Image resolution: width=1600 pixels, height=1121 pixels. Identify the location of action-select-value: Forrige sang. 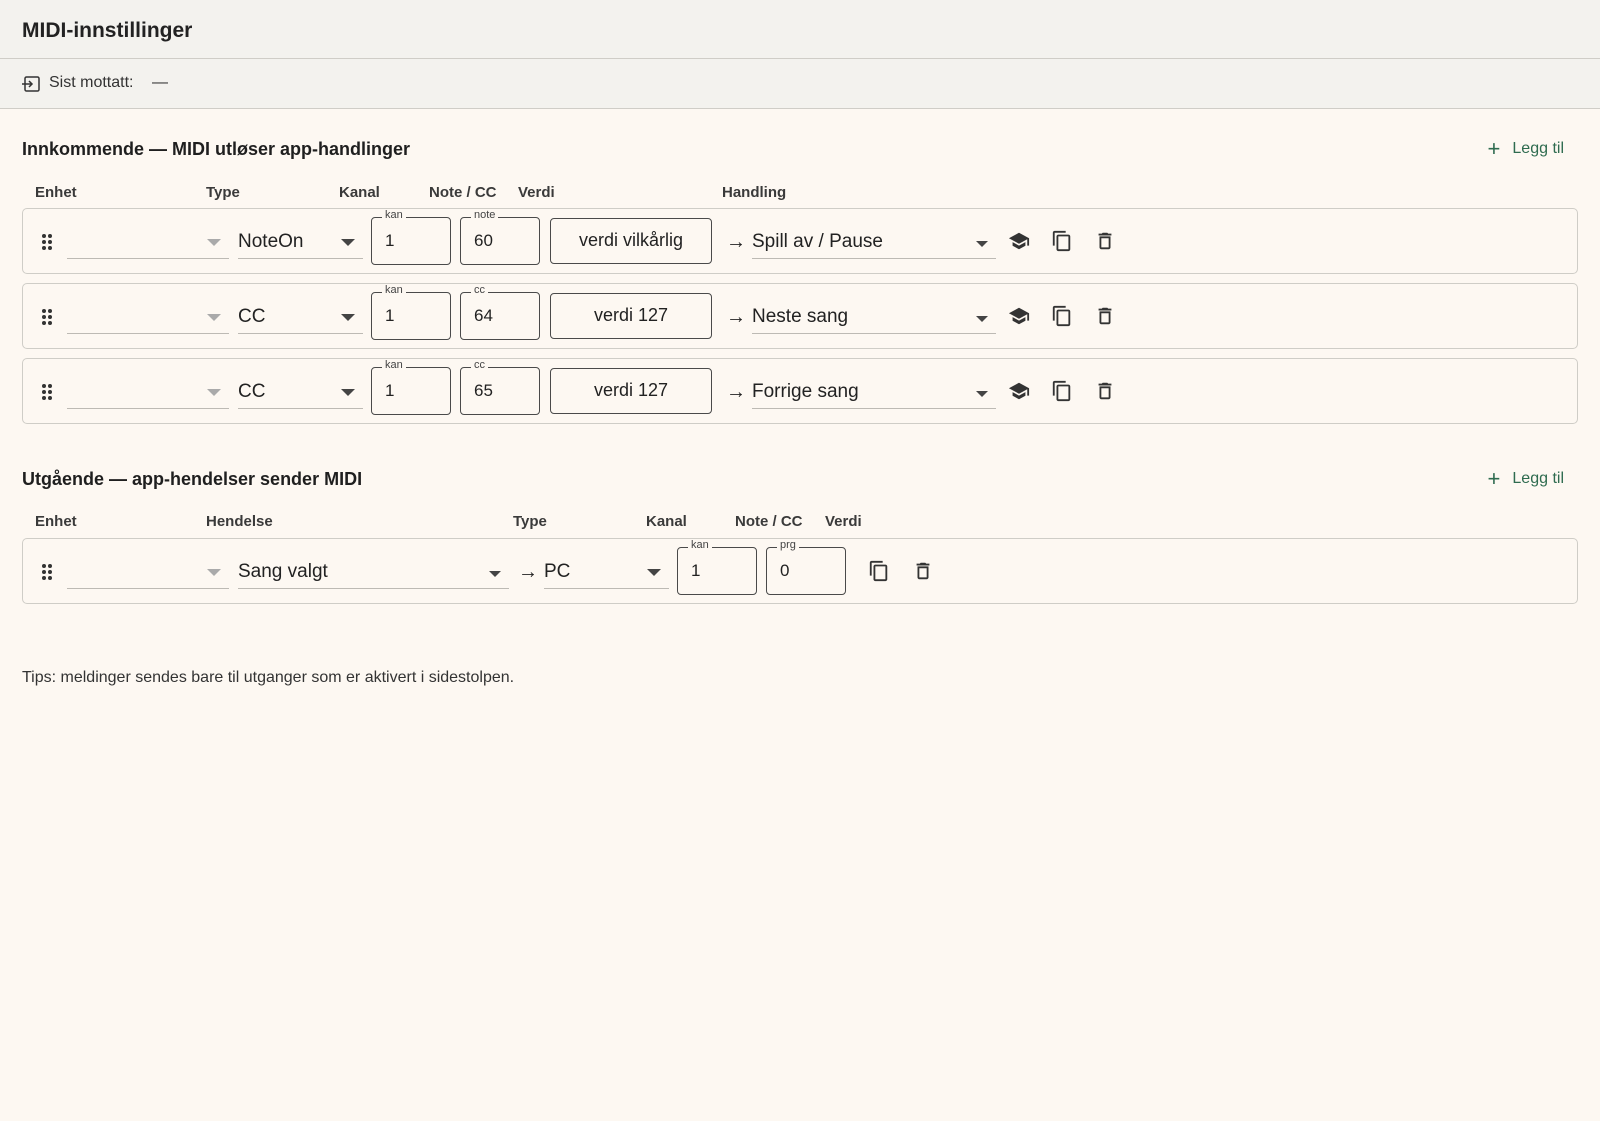
(805, 391).